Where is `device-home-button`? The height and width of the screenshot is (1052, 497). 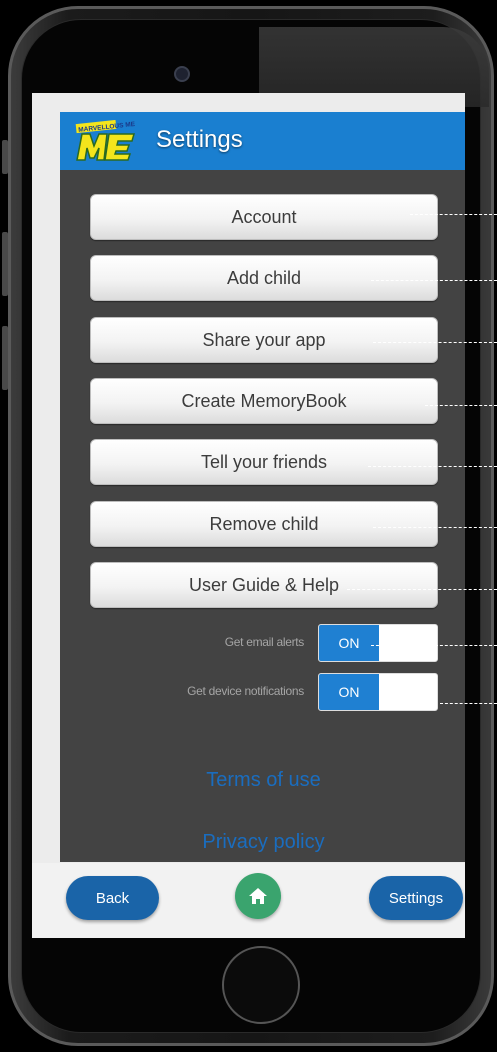
device-home-button is located at coordinates (261, 985).